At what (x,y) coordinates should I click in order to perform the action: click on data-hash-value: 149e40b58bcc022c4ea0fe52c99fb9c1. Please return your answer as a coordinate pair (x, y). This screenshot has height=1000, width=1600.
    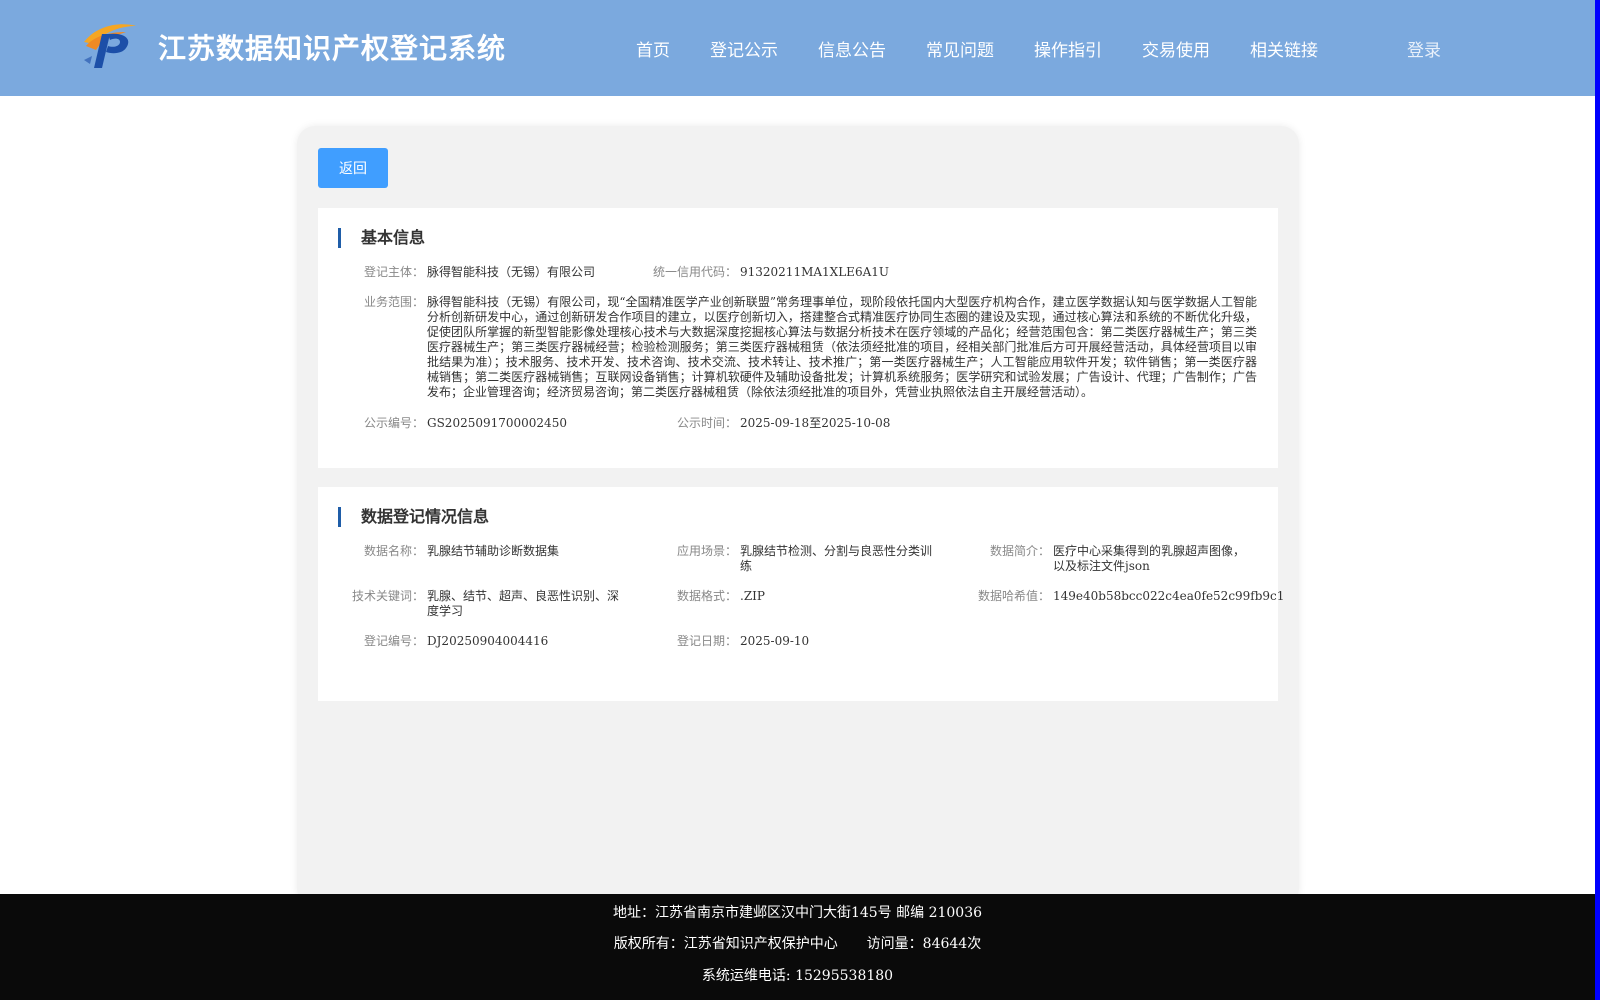
    Looking at the image, I should click on (1169, 596).